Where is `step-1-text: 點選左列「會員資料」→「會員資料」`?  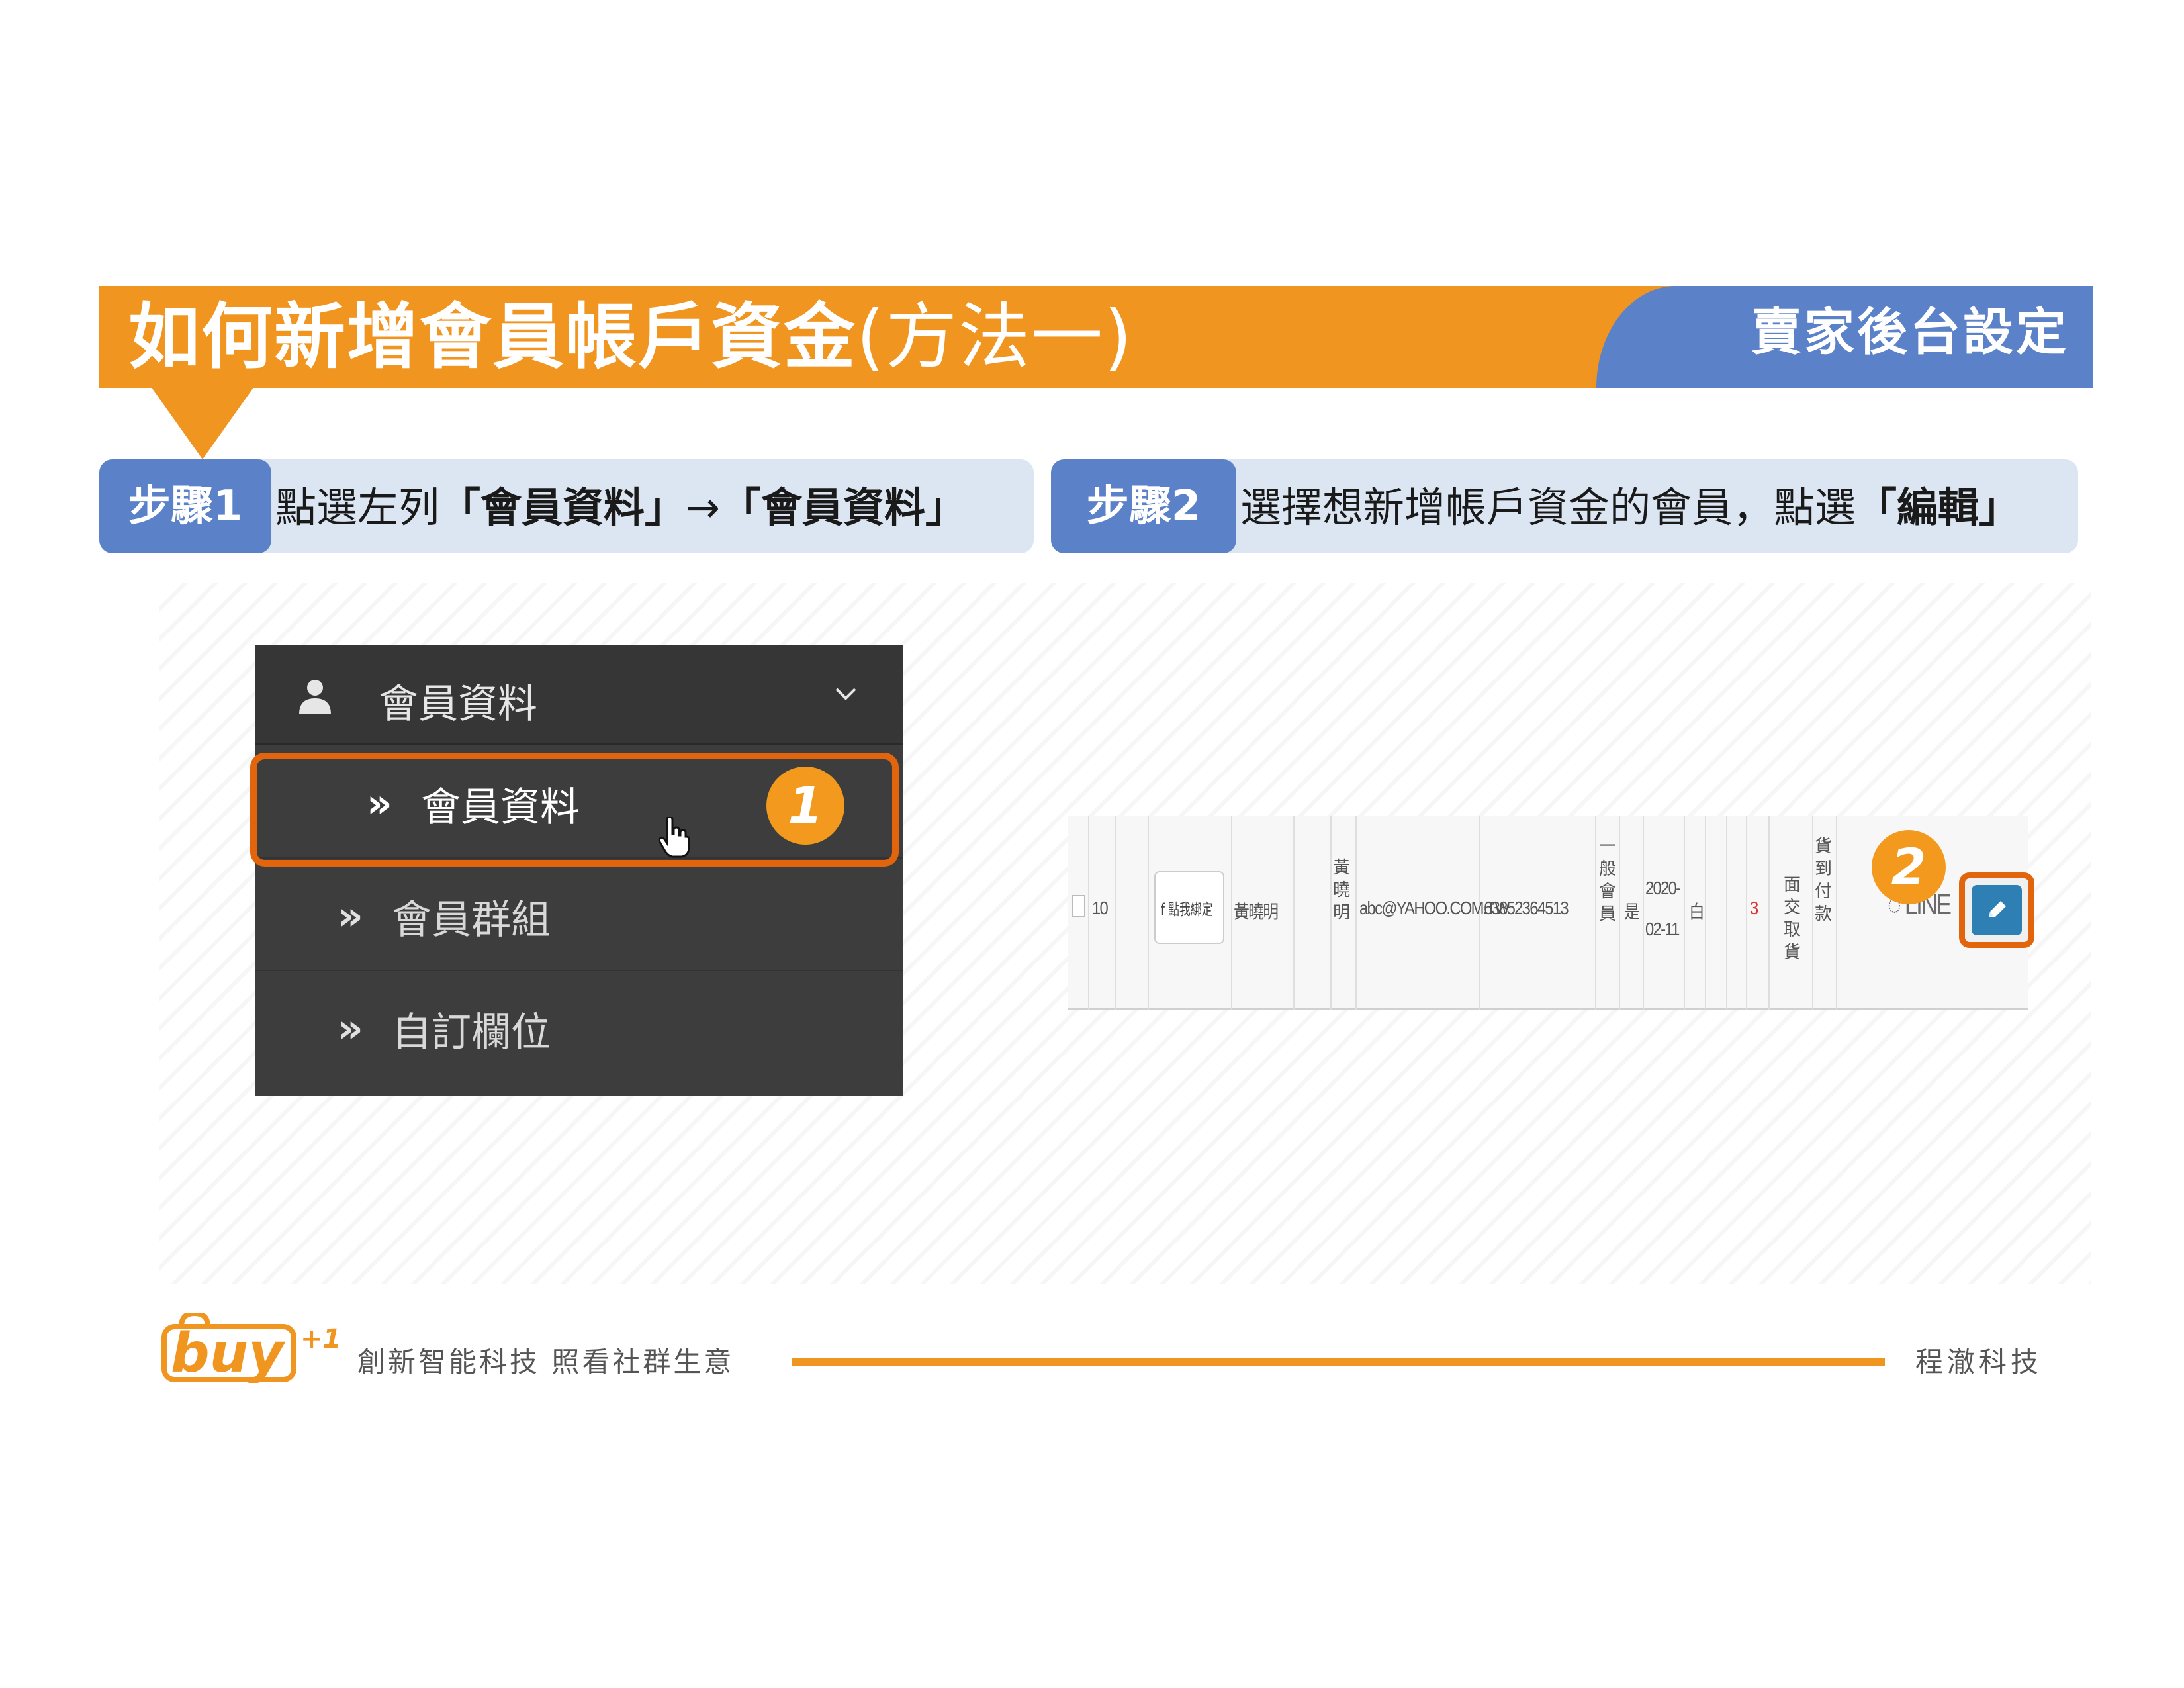
step-1-text: 點選左列「會員資料」→「會員資料」 is located at coordinates (620, 507).